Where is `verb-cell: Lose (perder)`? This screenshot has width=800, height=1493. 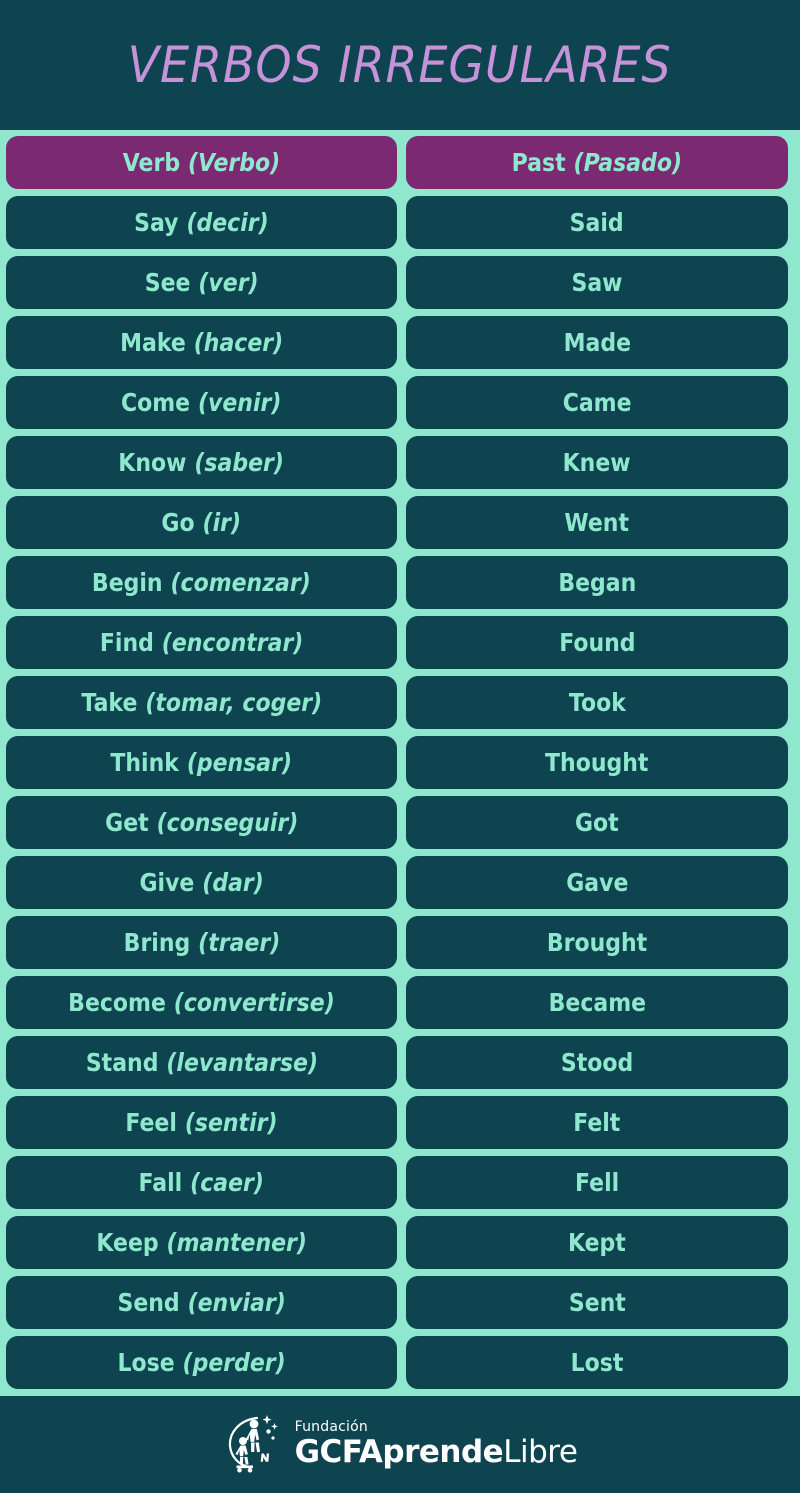 verb-cell: Lose (perder) is located at coordinates (201, 1362).